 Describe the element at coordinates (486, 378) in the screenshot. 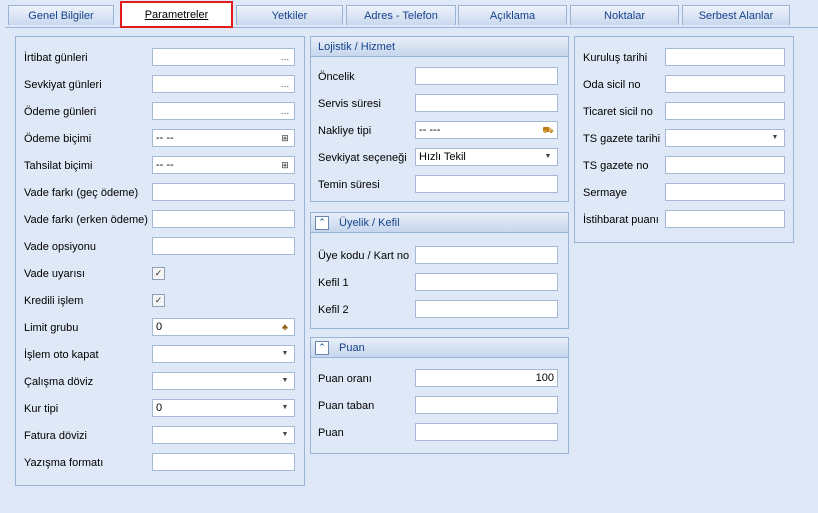

I see `puan-orani-field: 100` at that location.